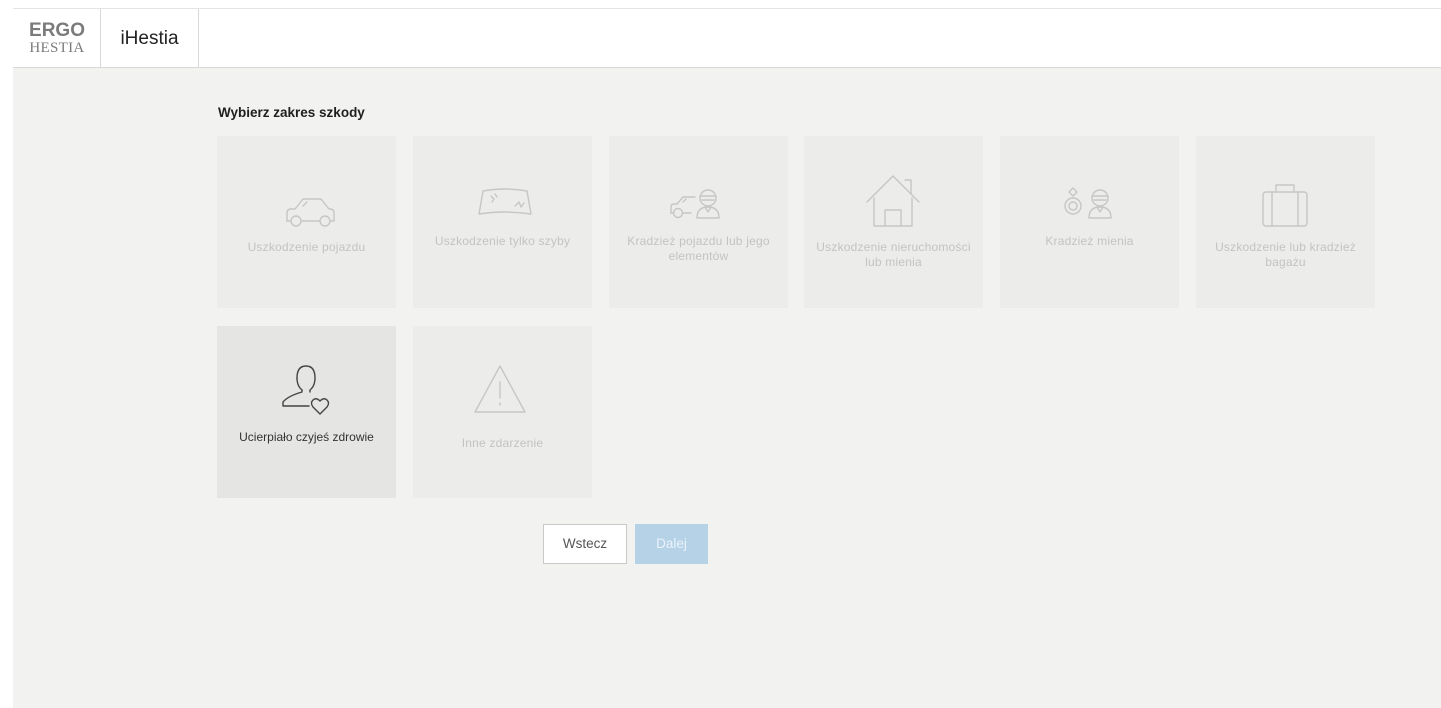 The height and width of the screenshot is (708, 1441). I want to click on car-icon, so click(310, 212).